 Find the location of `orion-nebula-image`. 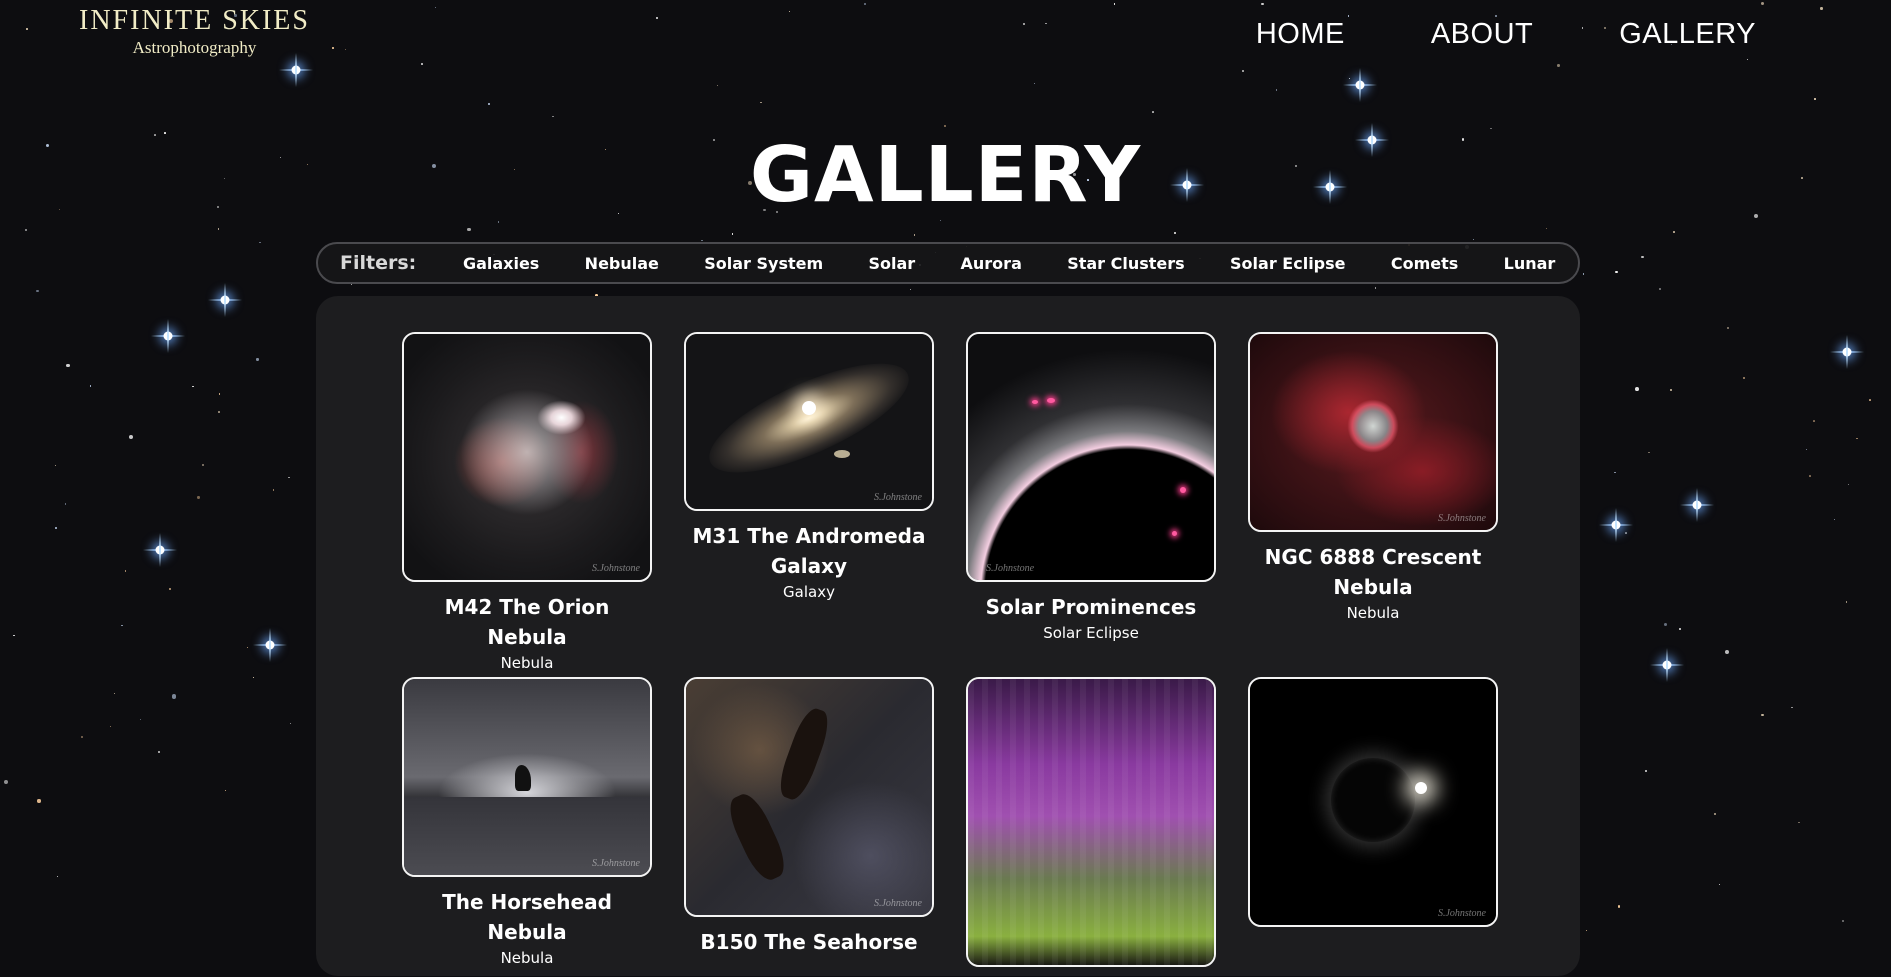

orion-nebula-image is located at coordinates (527, 457).